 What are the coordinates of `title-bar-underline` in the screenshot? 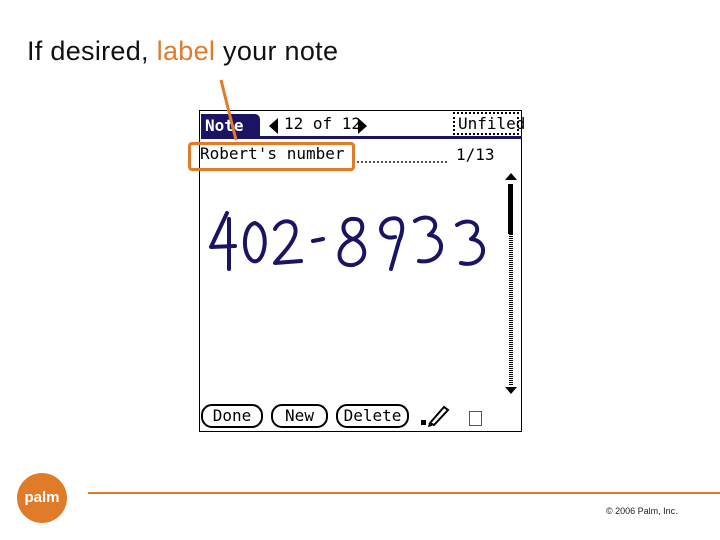 It's located at (361, 137).